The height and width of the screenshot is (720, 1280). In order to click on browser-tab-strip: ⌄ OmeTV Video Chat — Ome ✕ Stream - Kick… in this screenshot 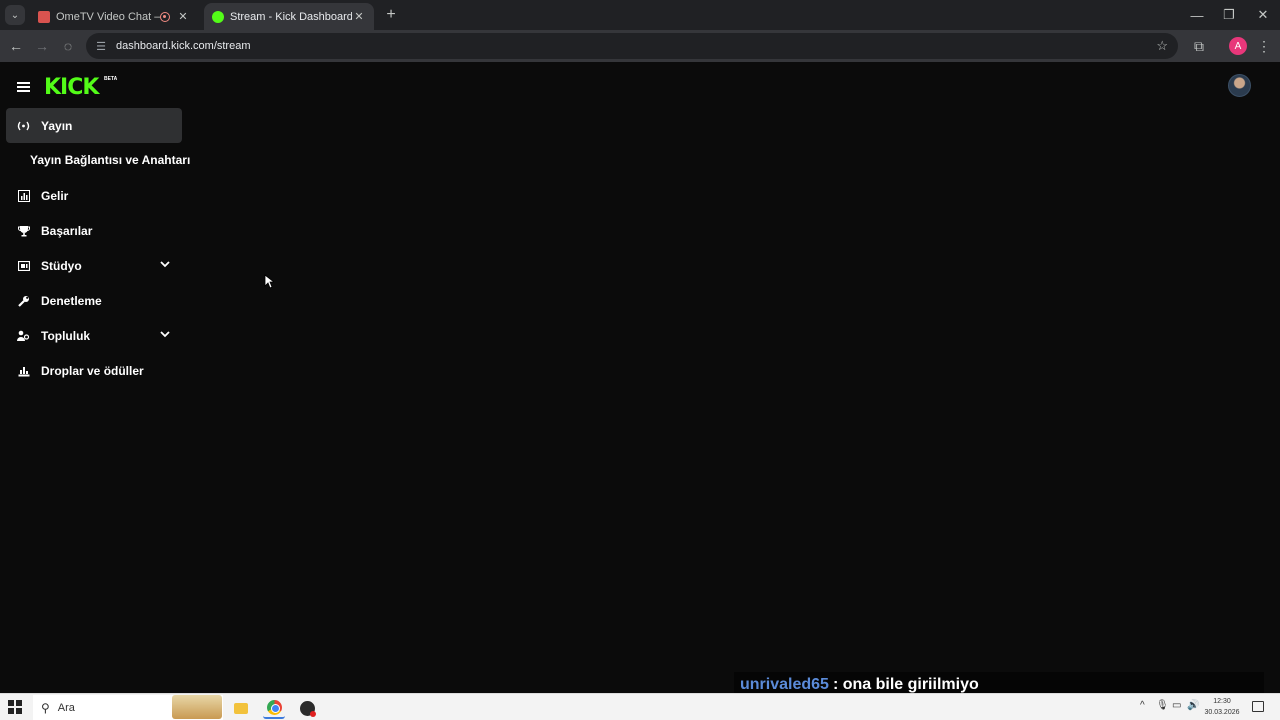, I will do `click(640, 15)`.